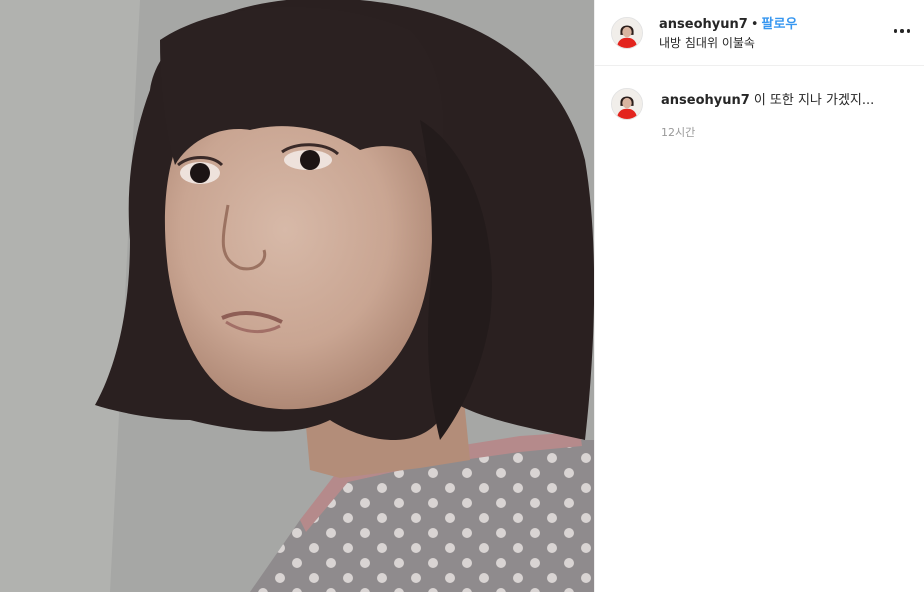 This screenshot has height=592, width=924. Describe the element at coordinates (728, 43) in the screenshot. I see `location-link: 내방 침대위 이불속` at that location.